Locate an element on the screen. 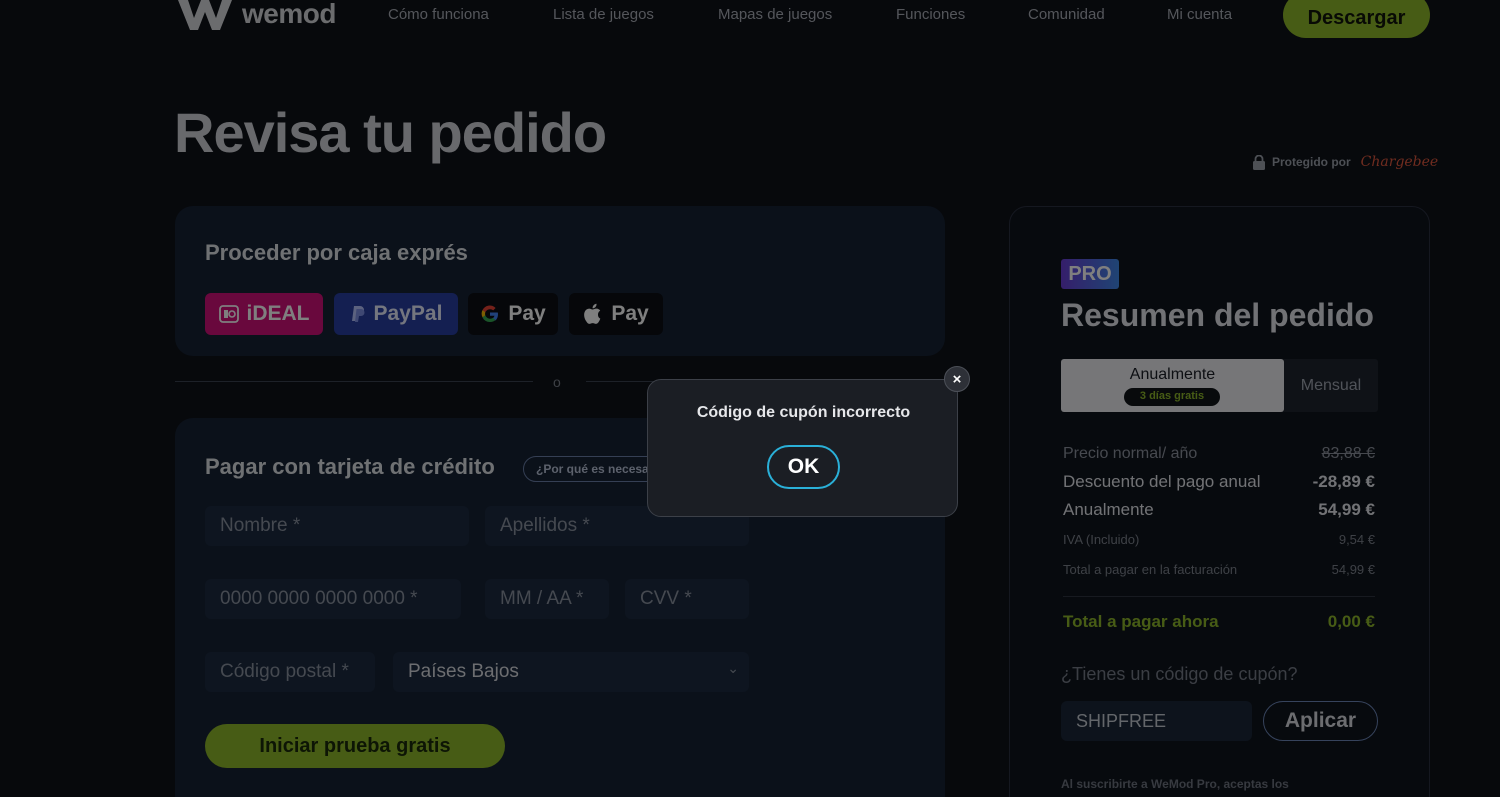 The image size is (1500, 797). close-icon: × is located at coordinates (957, 379).